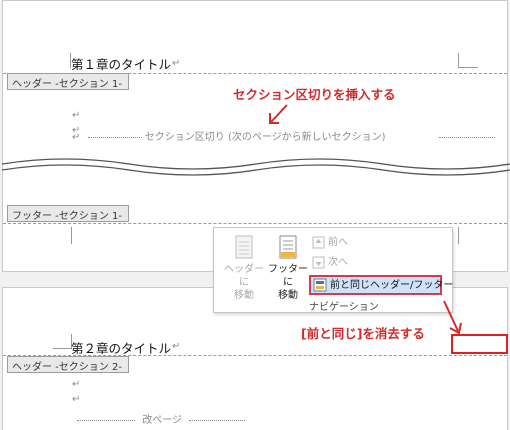 The height and width of the screenshot is (430, 510). I want to click on footer-tab-section-1: フッター -セクション 1-, so click(68, 213).